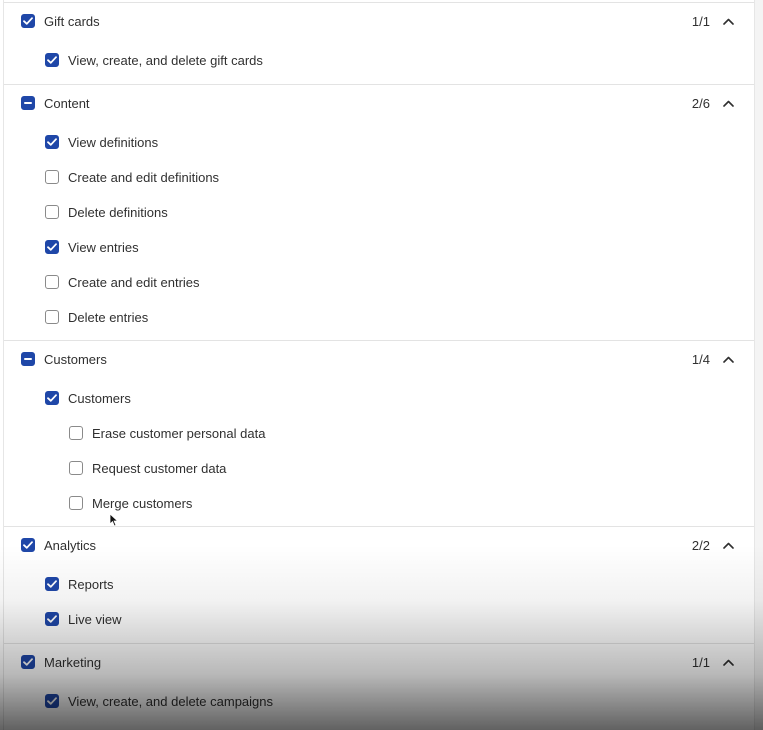  What do you see at coordinates (28, 103) in the screenshot?
I see `content-section-checkbox` at bounding box center [28, 103].